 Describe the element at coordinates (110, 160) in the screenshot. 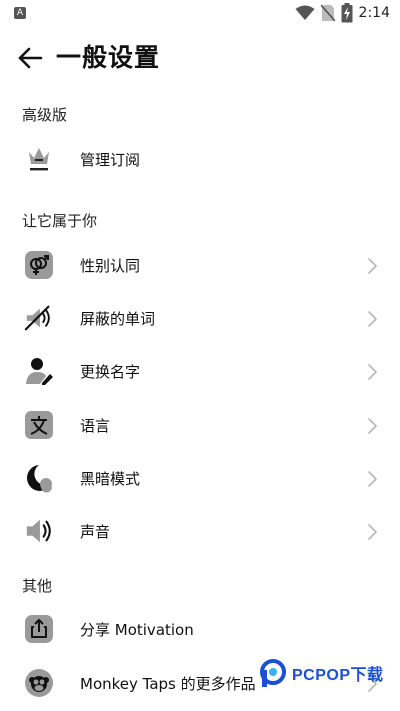

I see `manage-subscription-label: 管理订阅` at that location.